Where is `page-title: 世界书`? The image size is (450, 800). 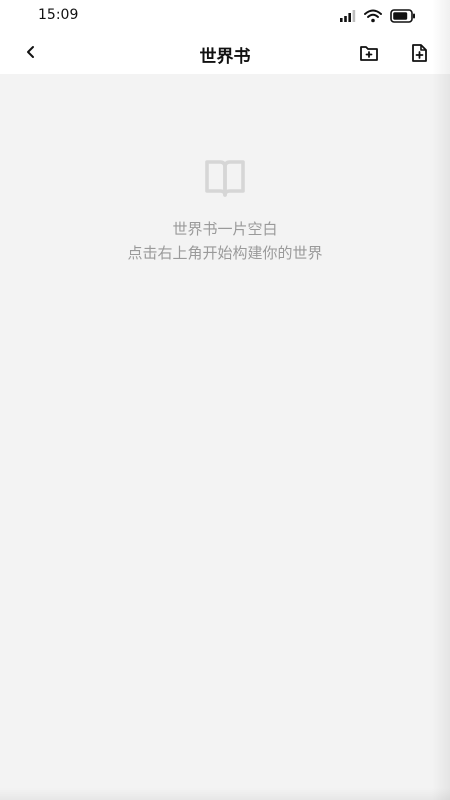 page-title: 世界书 is located at coordinates (225, 57).